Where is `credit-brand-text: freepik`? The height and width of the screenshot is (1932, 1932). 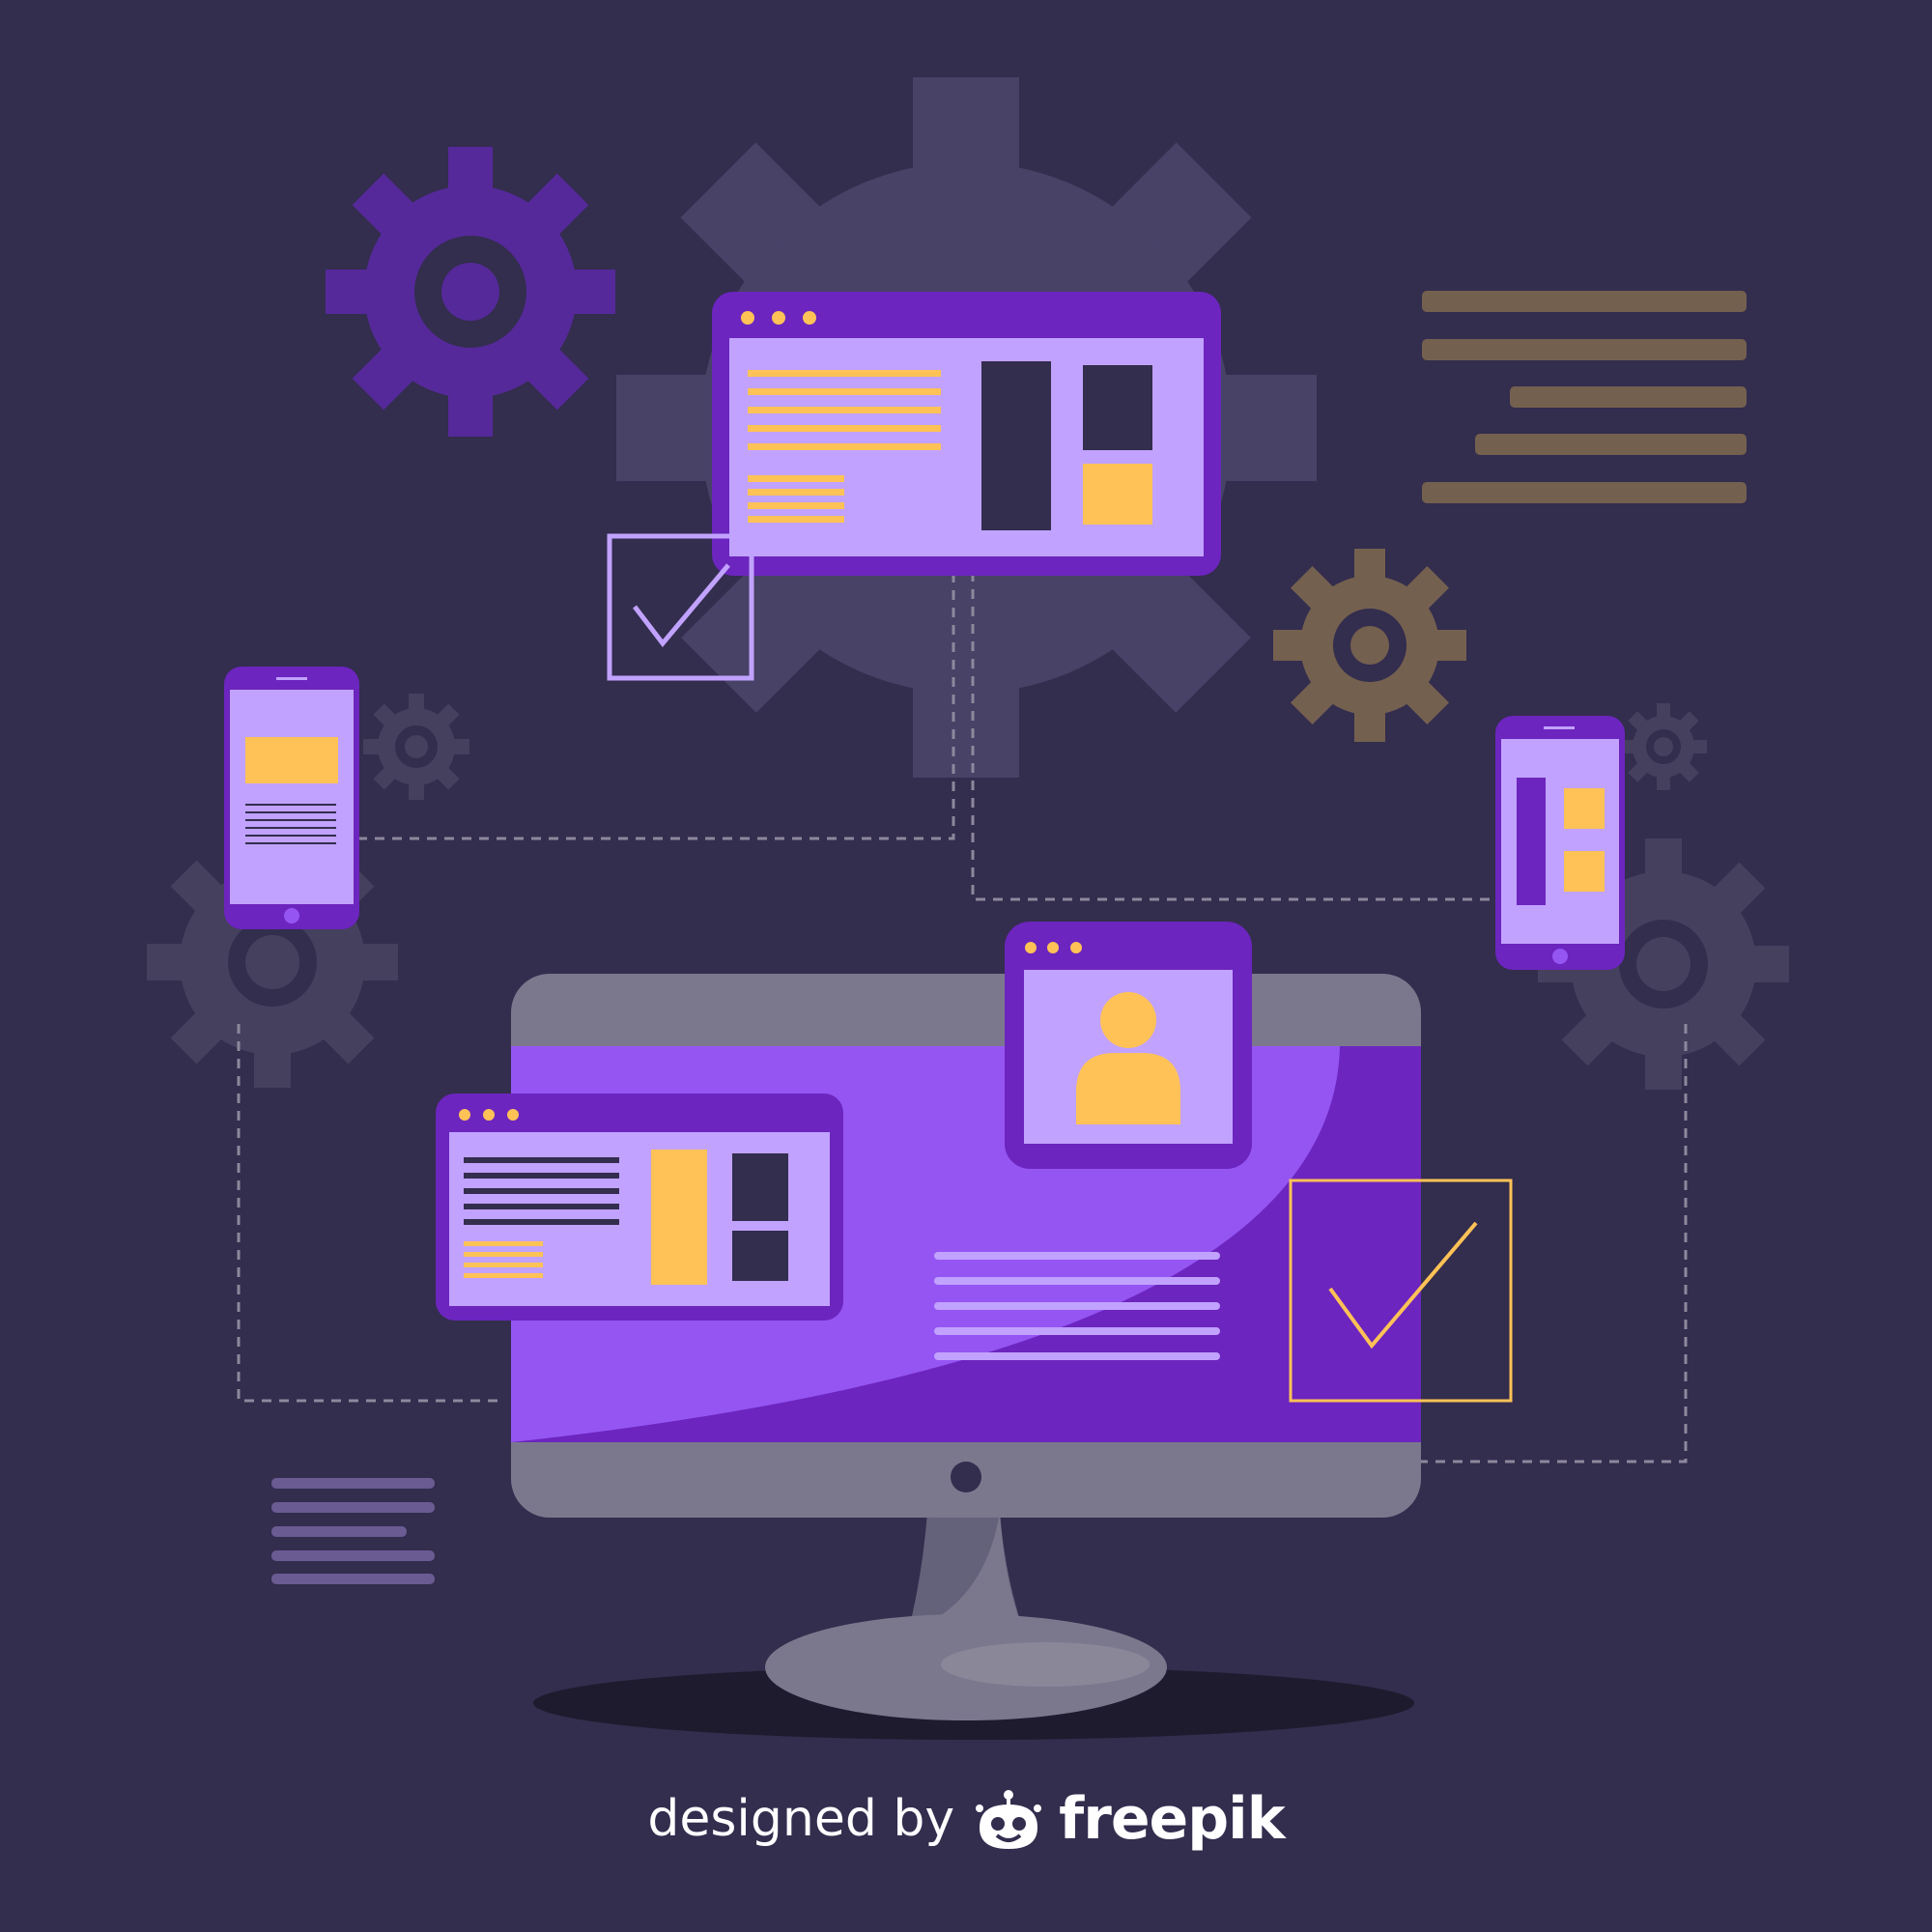
credit-brand-text: freepik is located at coordinates (1172, 1819).